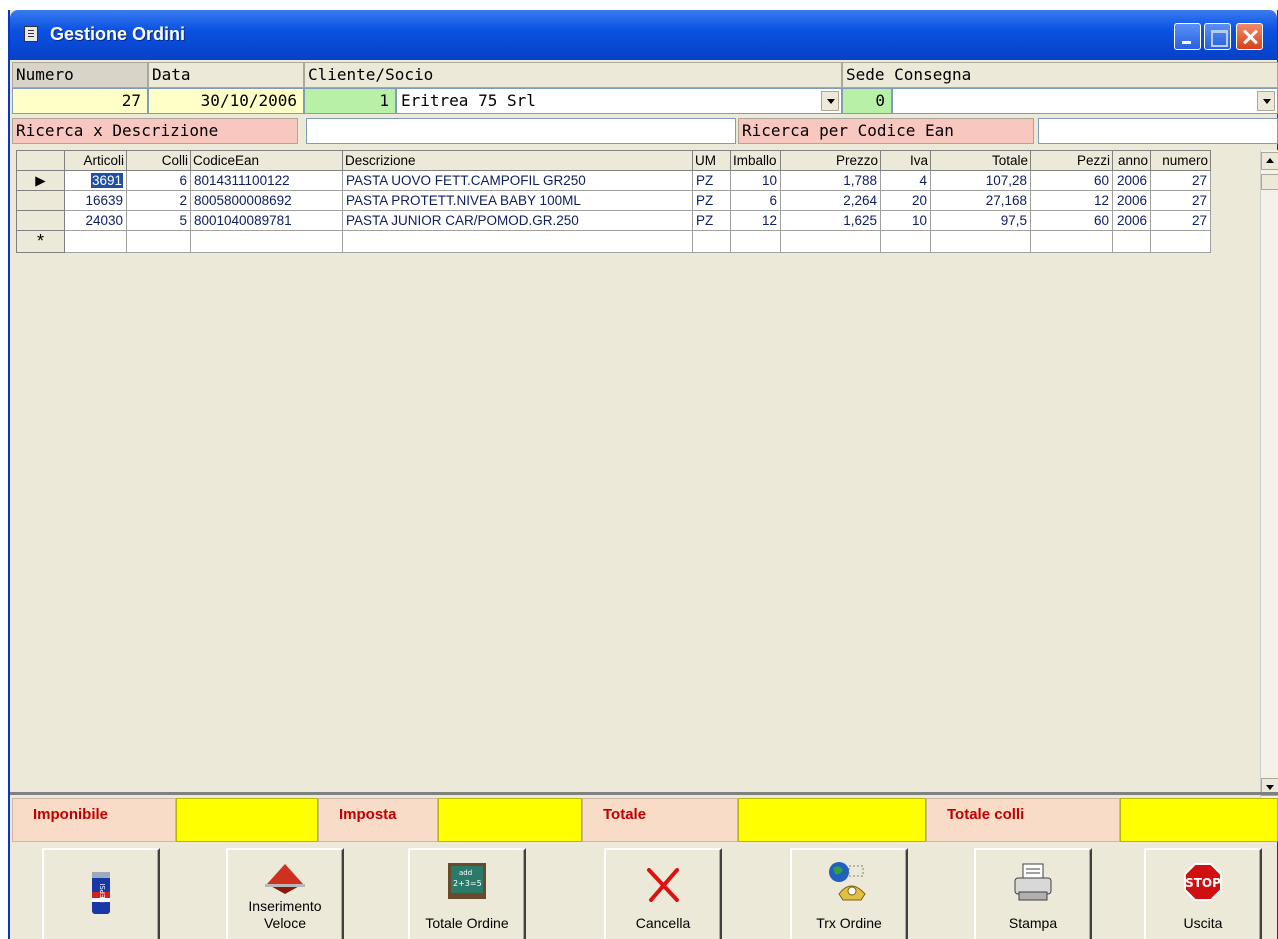 This screenshot has height=939, width=1278. Describe the element at coordinates (711, 160) in the screenshot. I see `col-header-um: UM` at that location.